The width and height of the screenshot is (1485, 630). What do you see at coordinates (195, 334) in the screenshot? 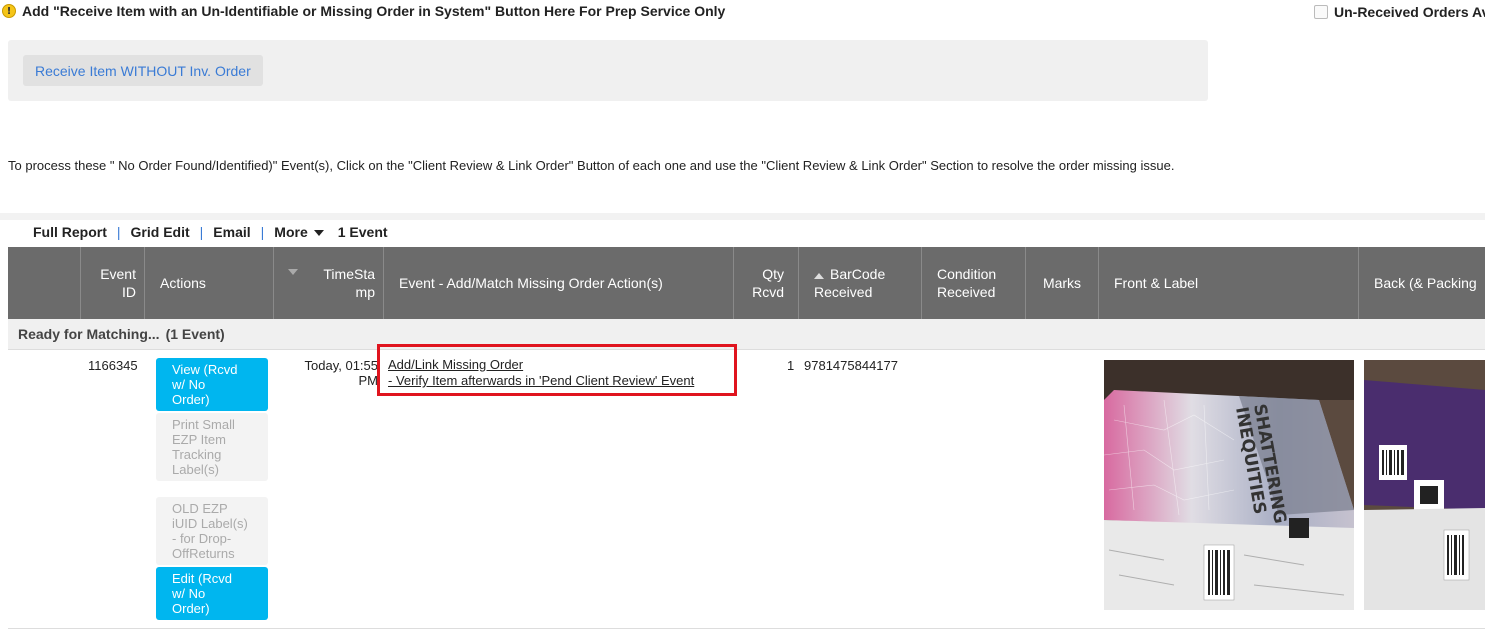
I see `group-count: (1 Event)` at bounding box center [195, 334].